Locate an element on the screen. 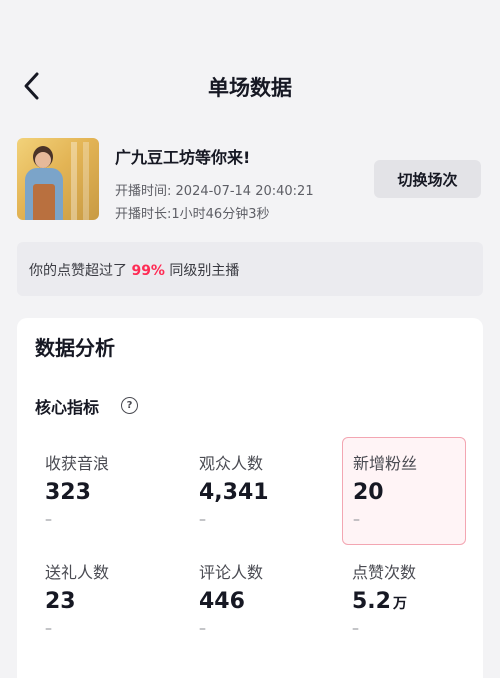  metric-gift-givers: 送礼人数 23 – is located at coordinates (96, 600).